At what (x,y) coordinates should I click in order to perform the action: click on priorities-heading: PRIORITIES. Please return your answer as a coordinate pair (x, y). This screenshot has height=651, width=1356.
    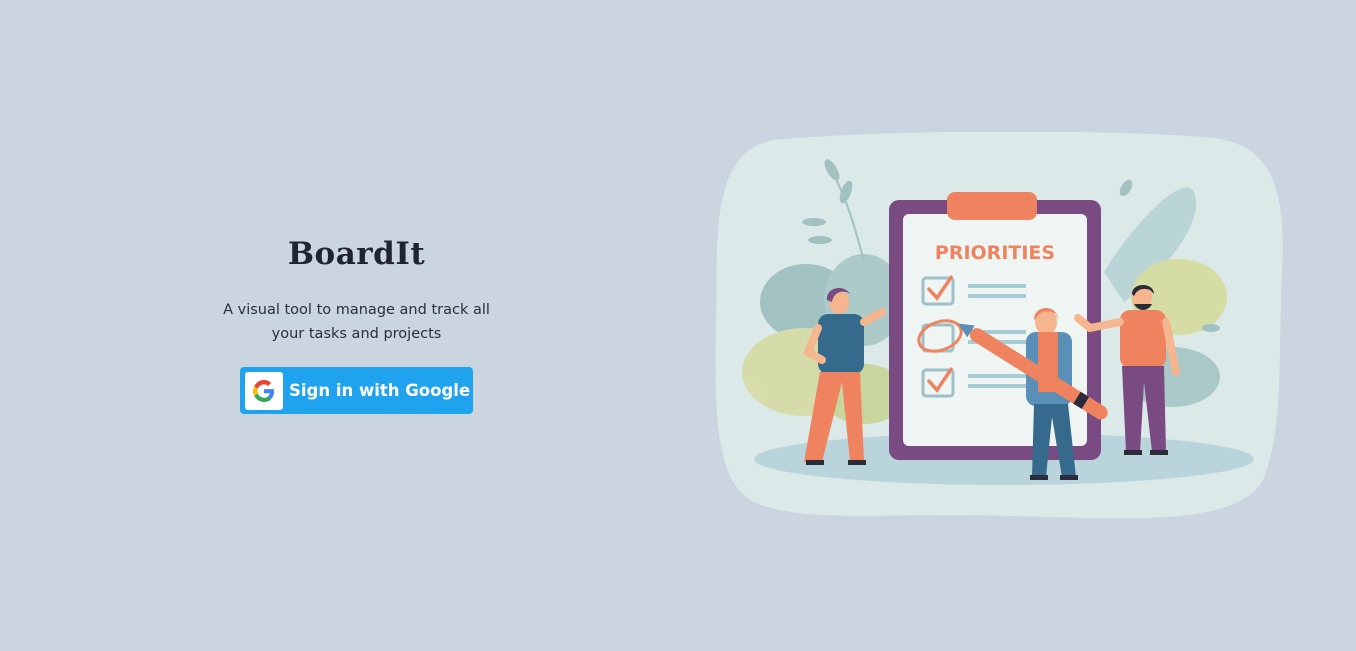
    Looking at the image, I should click on (995, 253).